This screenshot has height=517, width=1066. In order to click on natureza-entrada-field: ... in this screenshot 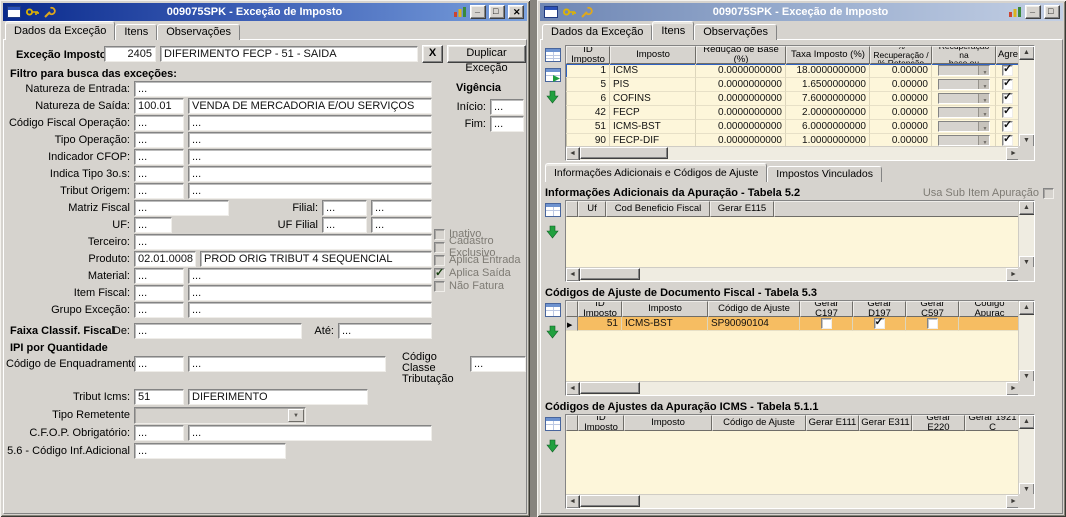, I will do `click(283, 89)`.